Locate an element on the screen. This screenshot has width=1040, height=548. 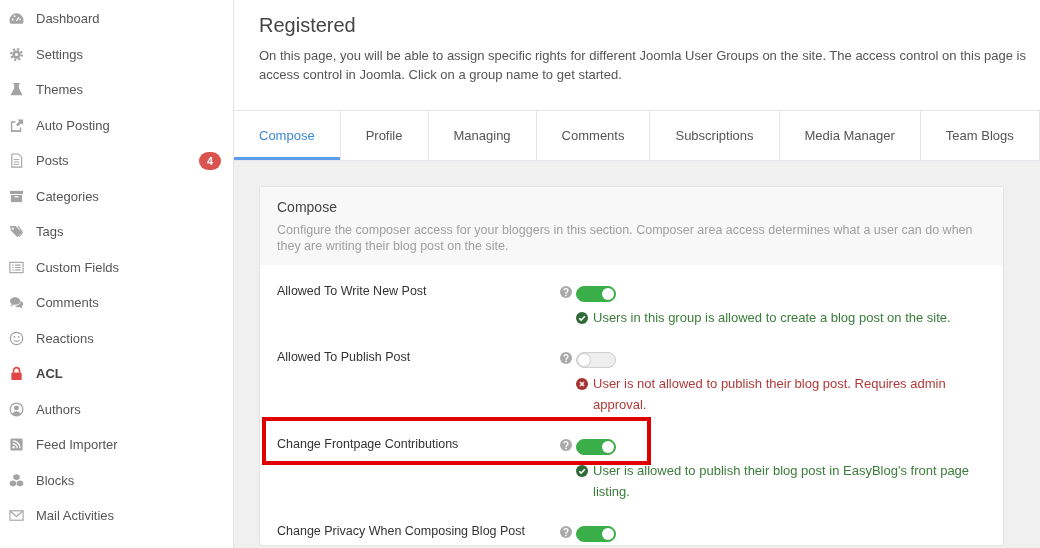
status-message: Users in this group is allowed to create a blog post on the site. is located at coordinates (772, 318).